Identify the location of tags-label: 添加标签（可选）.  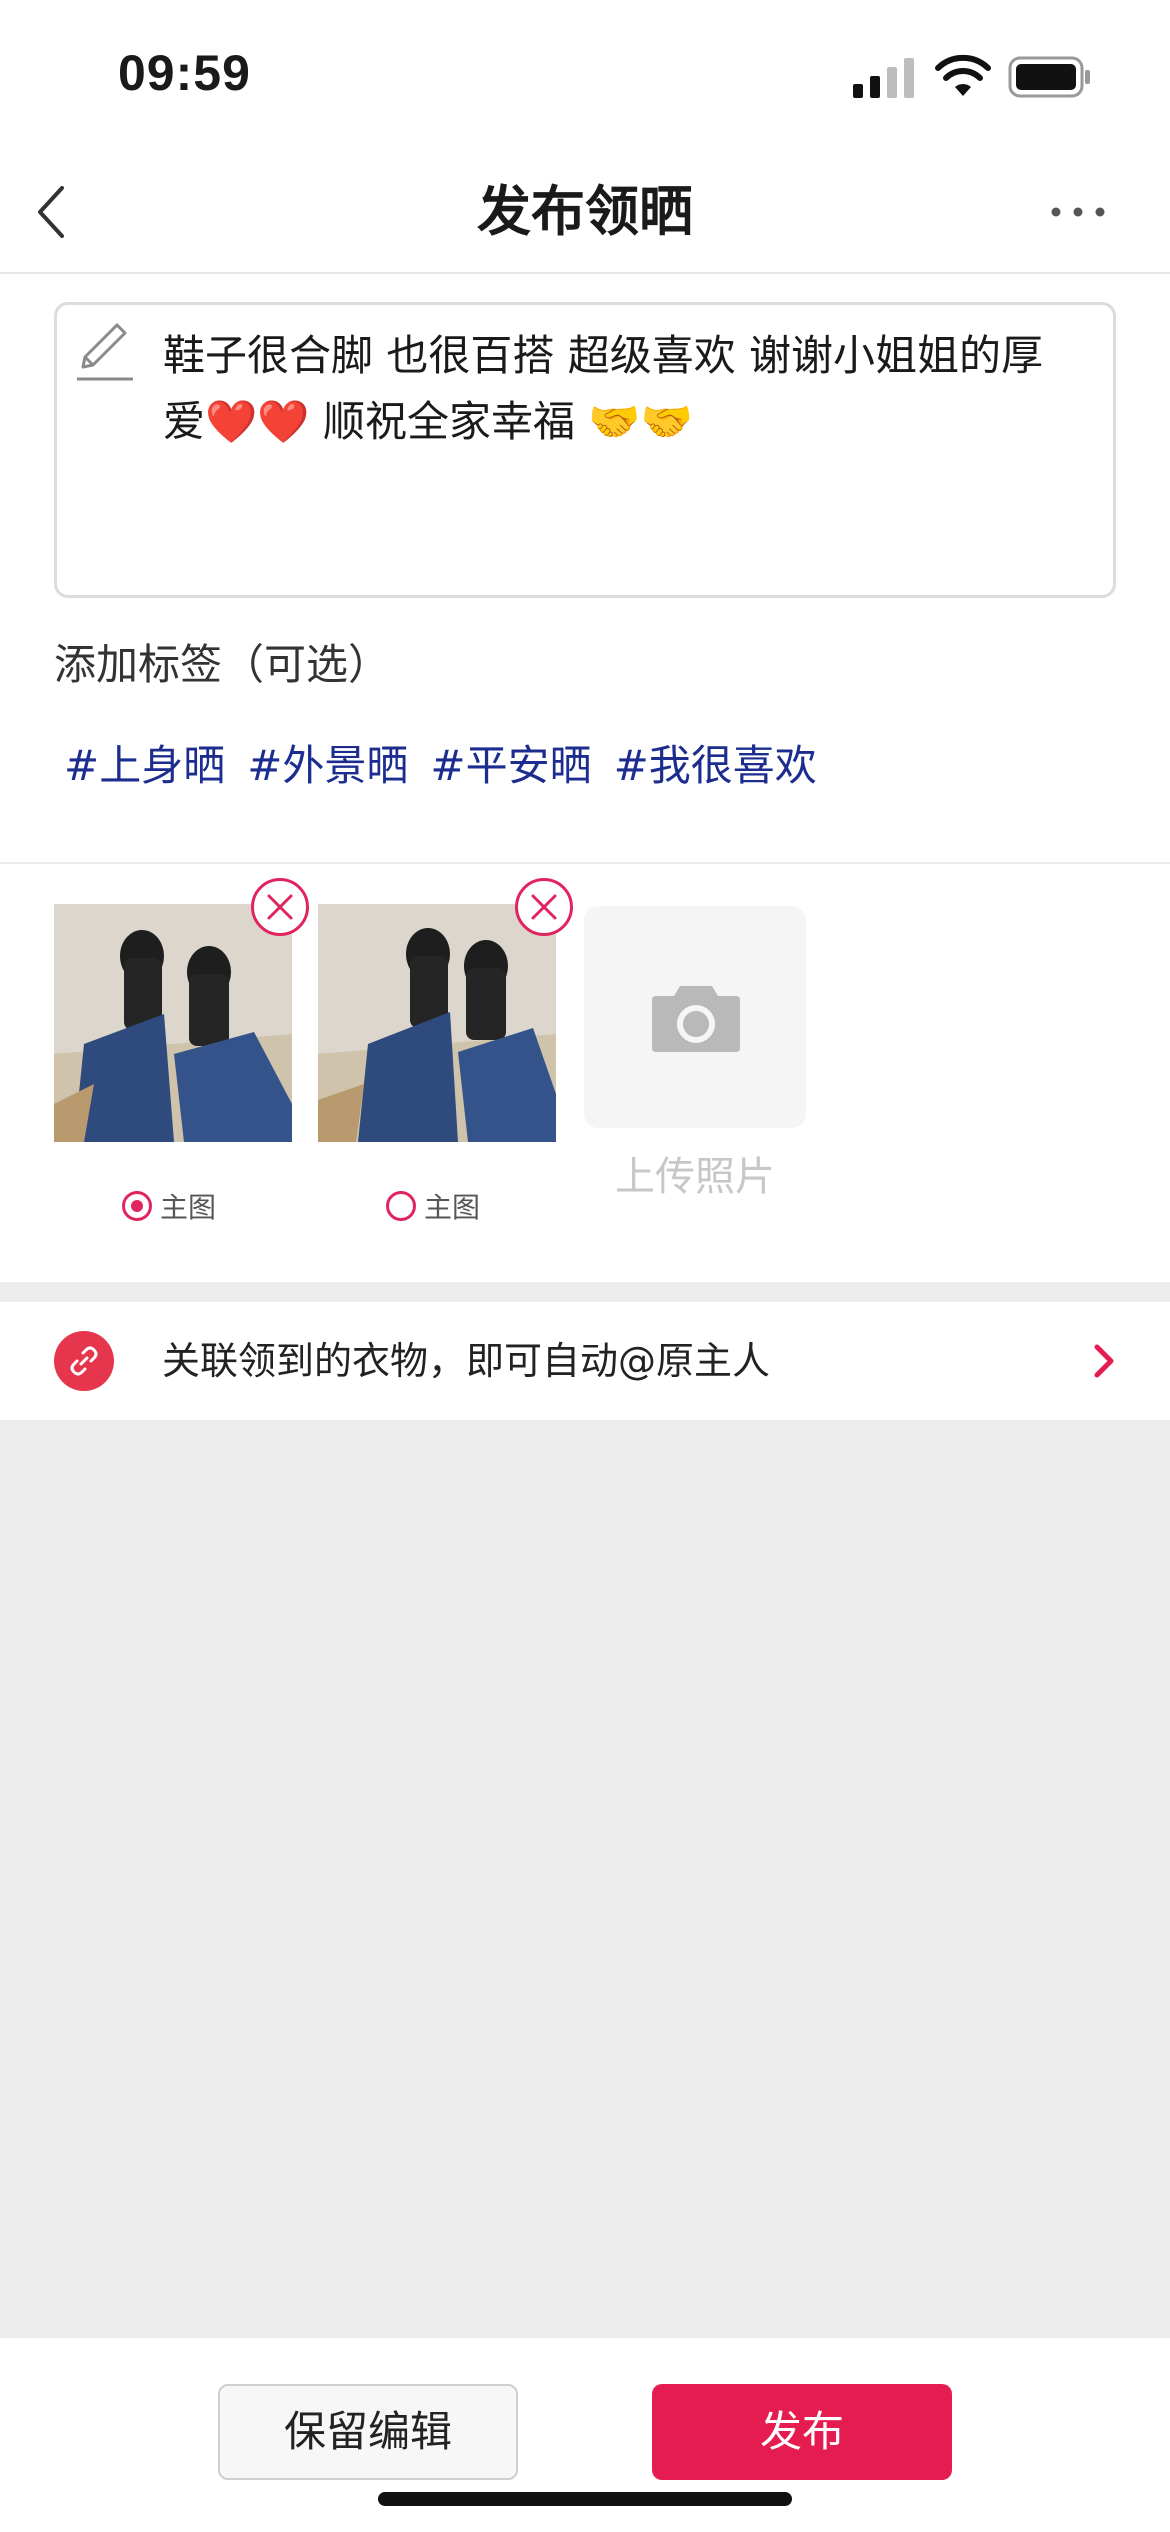
(222, 664).